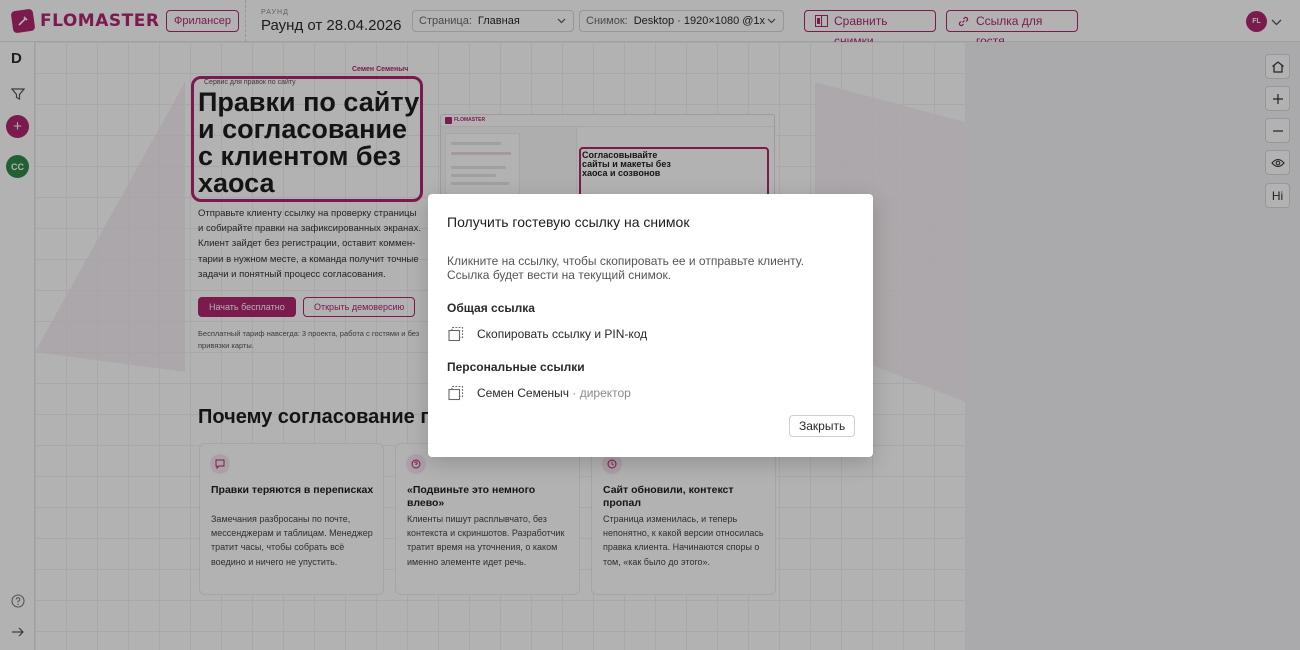 This screenshot has height=650, width=1300. What do you see at coordinates (523, 393) in the screenshot?
I see `personal-link-name: Семен Семеныч` at bounding box center [523, 393].